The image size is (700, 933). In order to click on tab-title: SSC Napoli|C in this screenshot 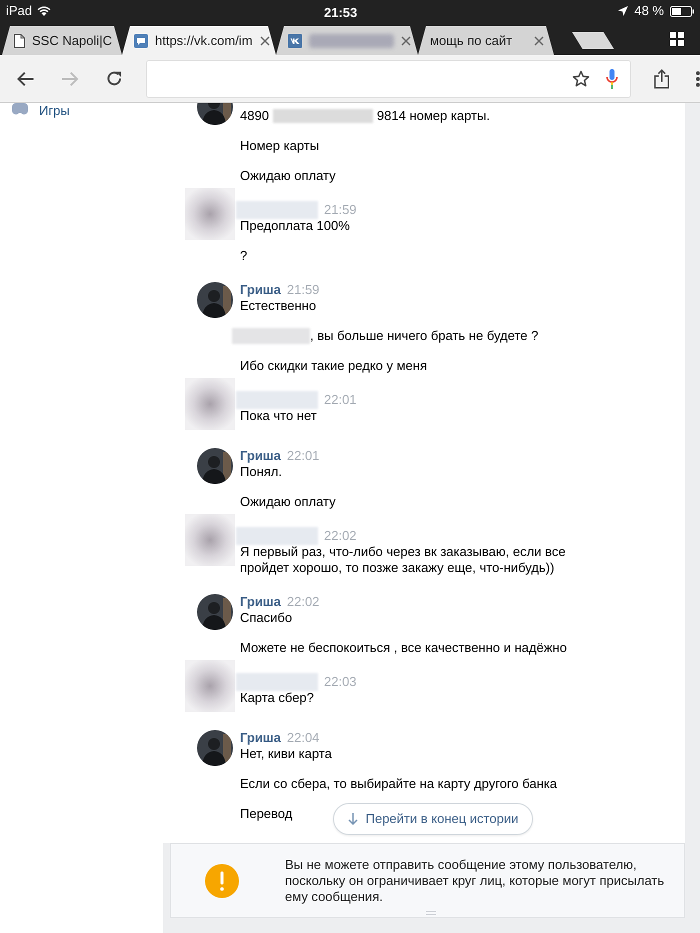, I will do `click(72, 41)`.